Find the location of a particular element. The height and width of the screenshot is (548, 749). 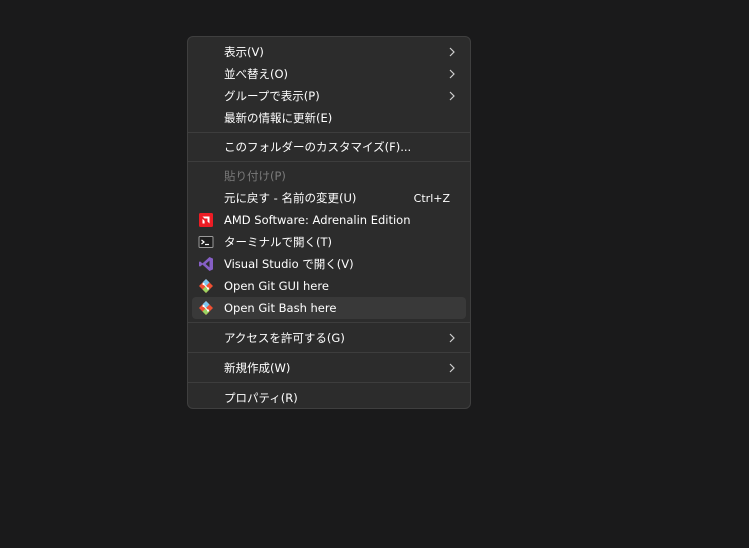

menu-item-grant-access: アクセスを許可する(G) is located at coordinates (329, 338).